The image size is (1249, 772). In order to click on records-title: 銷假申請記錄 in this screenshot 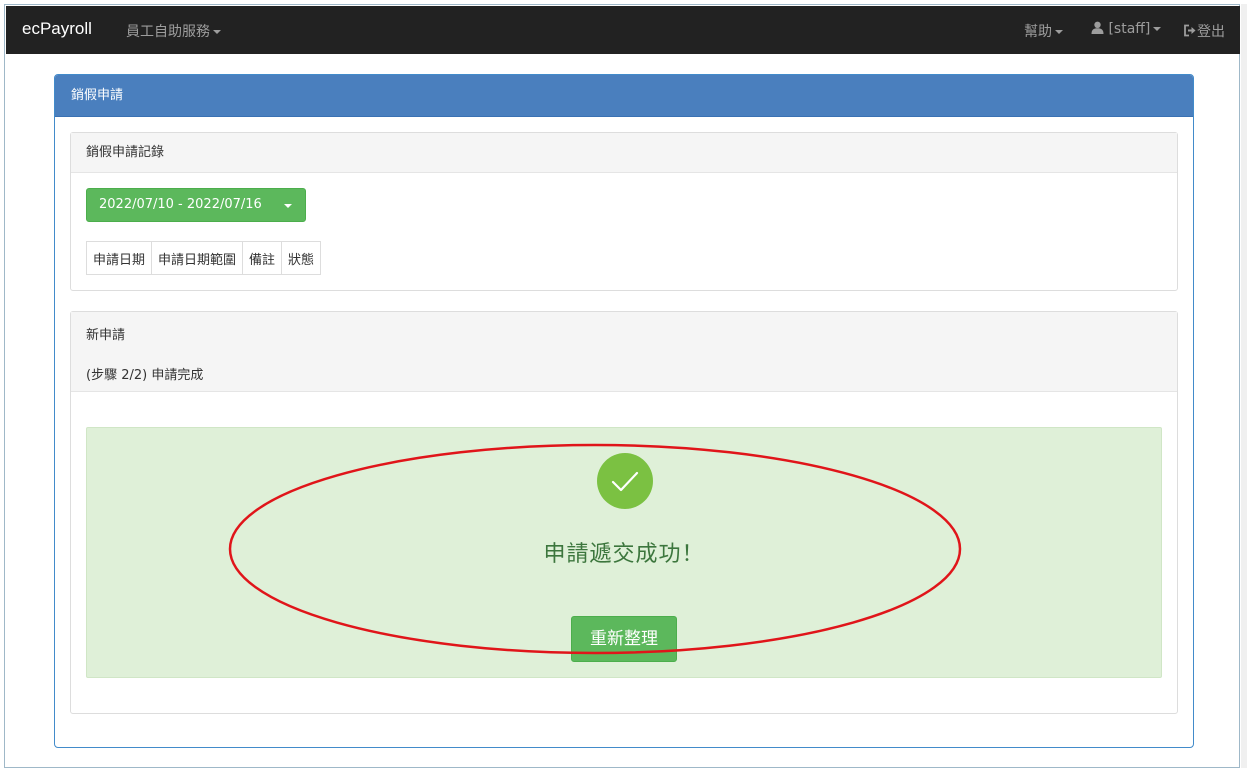, I will do `click(624, 153)`.